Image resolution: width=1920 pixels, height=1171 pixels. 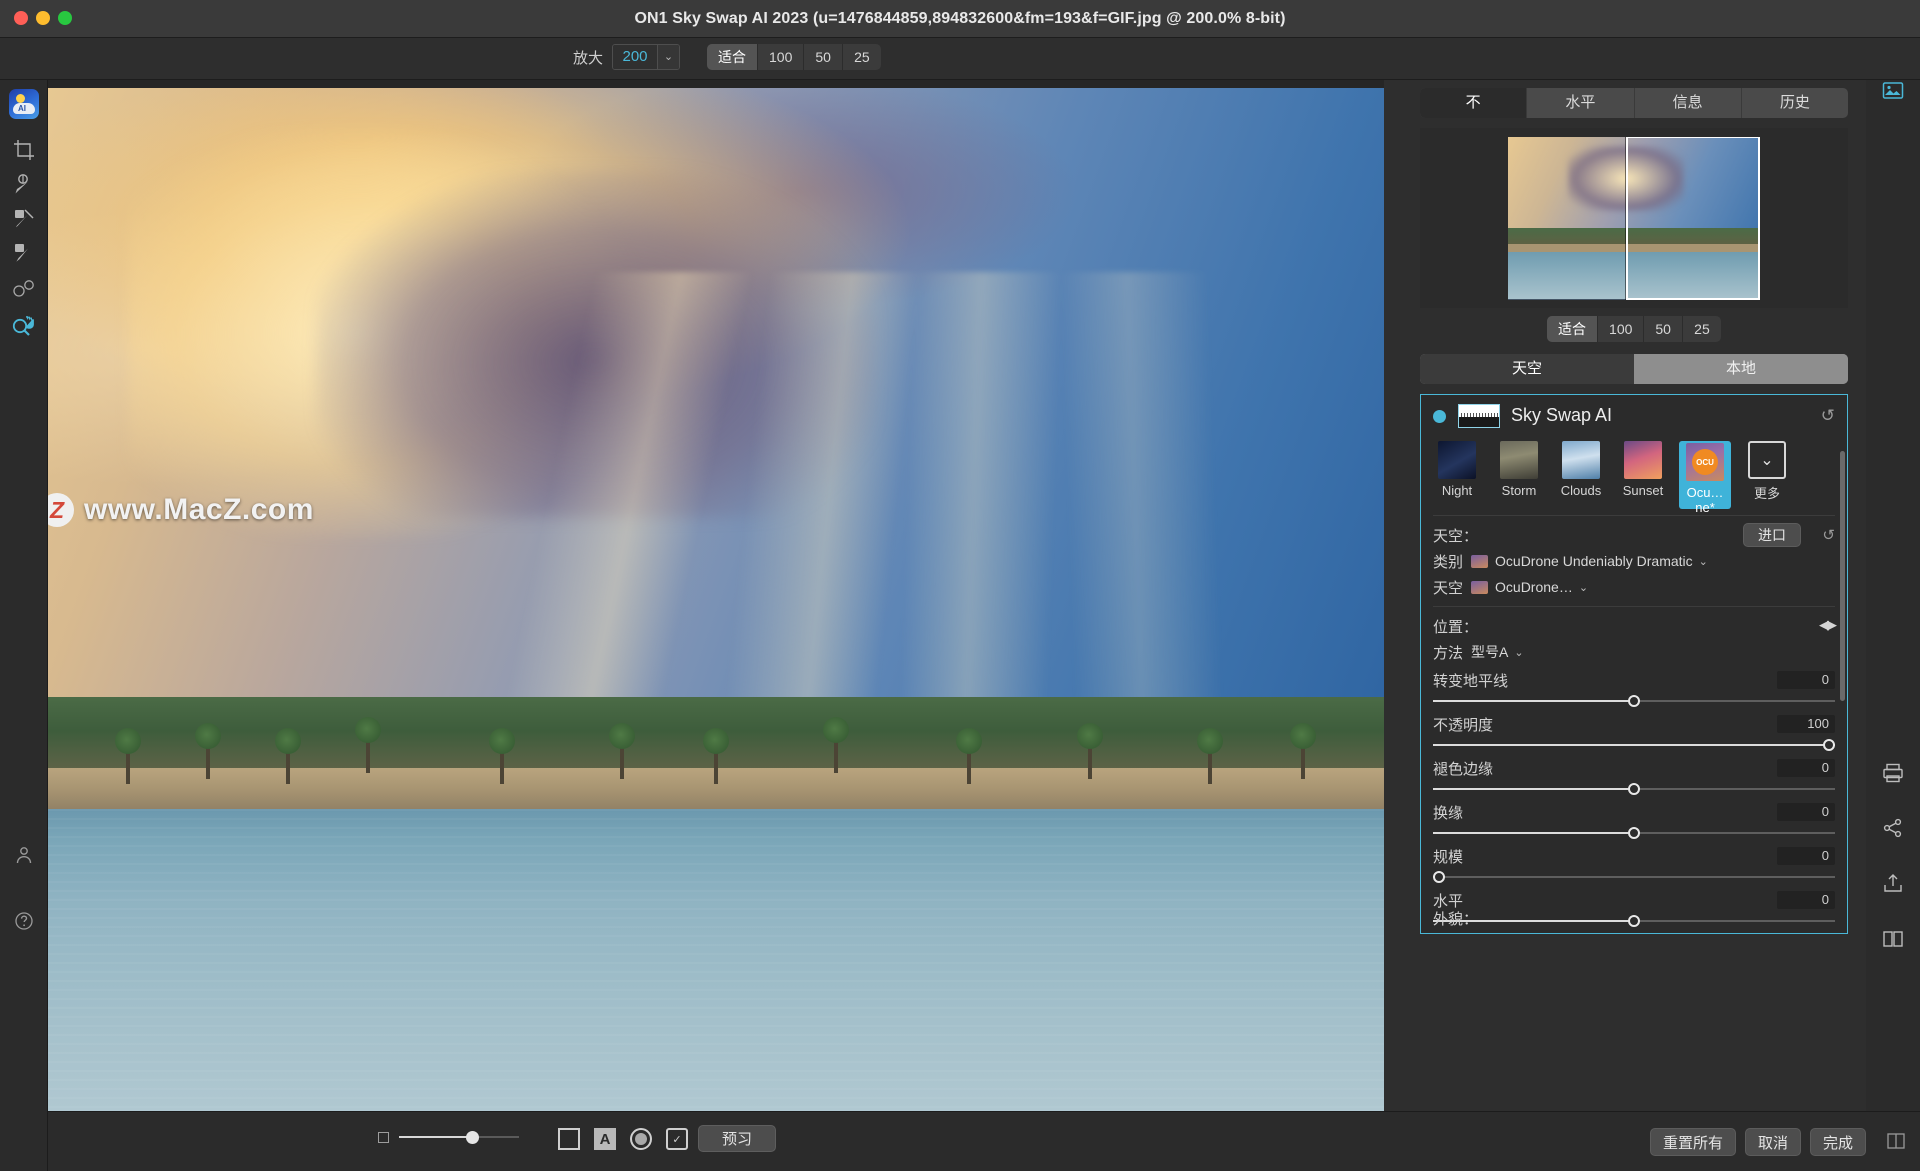 I want to click on sky-preset-row: Night Storm Clouds Sunset Ocu…ne*, so click(x=1634, y=478).